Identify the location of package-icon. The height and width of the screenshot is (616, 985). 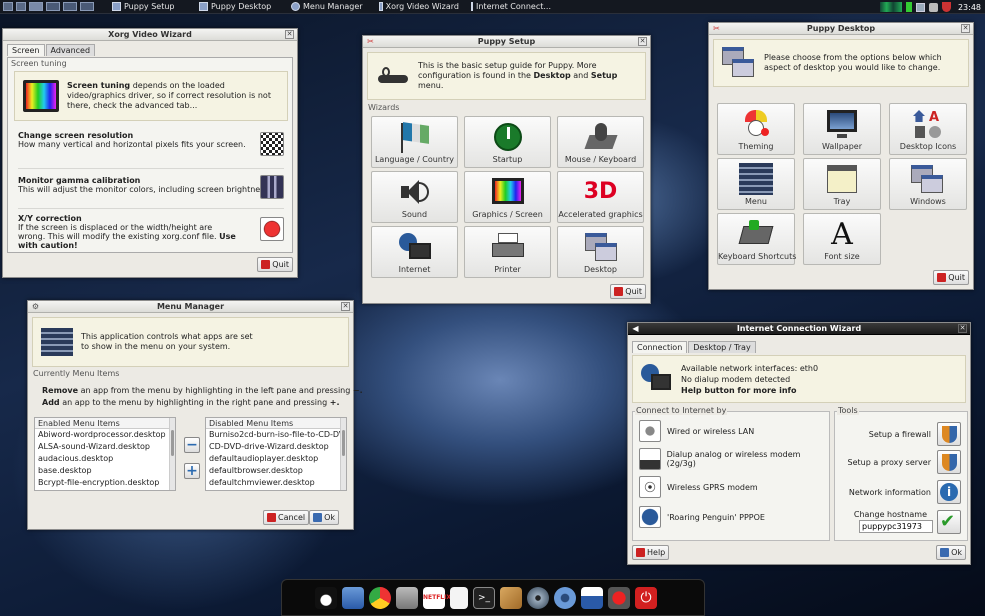
(511, 597).